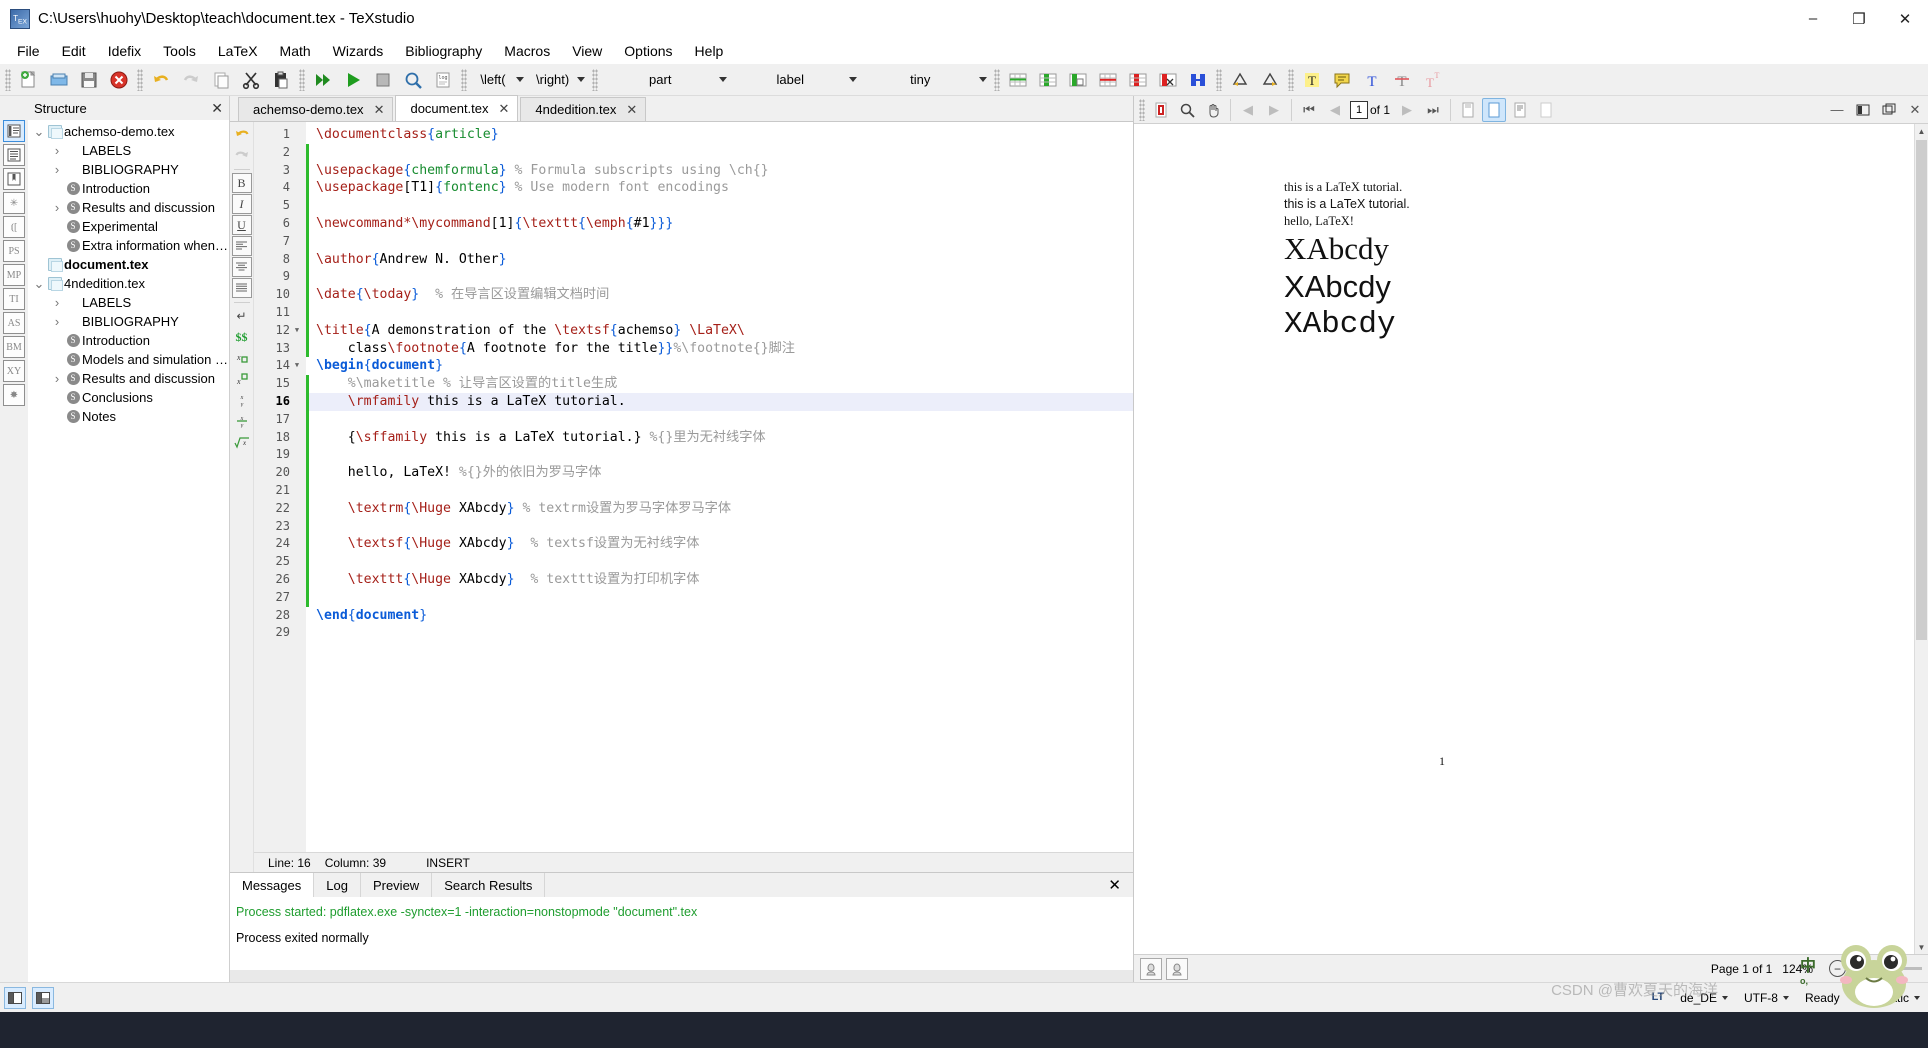 This screenshot has width=1928, height=1048. I want to click on math-display-icon: $$, so click(242, 337).